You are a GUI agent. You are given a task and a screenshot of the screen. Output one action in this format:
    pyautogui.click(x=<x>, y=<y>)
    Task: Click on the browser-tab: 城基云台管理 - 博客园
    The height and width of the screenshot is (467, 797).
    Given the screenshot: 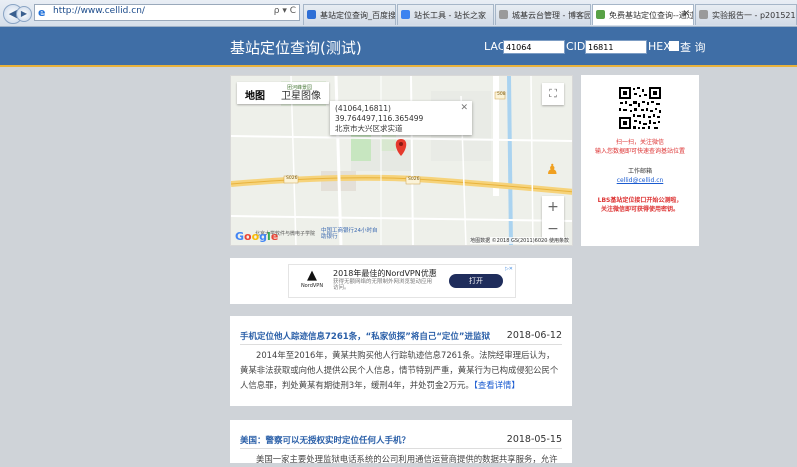 What is the action you would take?
    pyautogui.click(x=543, y=14)
    